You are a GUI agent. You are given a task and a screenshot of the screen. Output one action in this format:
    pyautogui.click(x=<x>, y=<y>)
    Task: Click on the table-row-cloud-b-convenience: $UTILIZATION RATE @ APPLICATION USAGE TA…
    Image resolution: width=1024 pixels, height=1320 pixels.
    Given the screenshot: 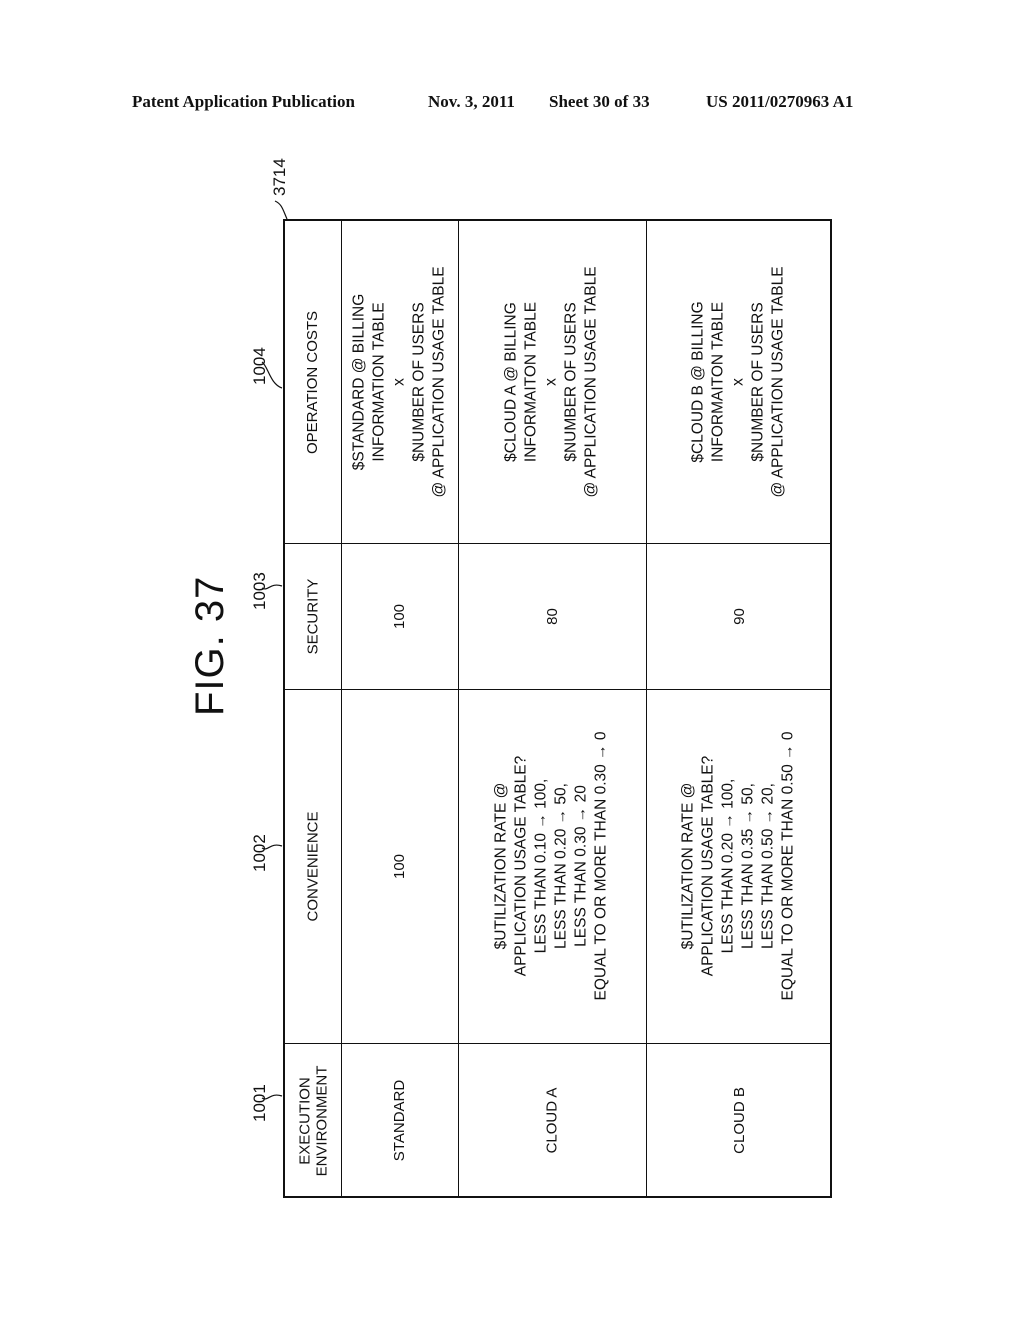 What is the action you would take?
    pyautogui.click(x=739, y=866)
    